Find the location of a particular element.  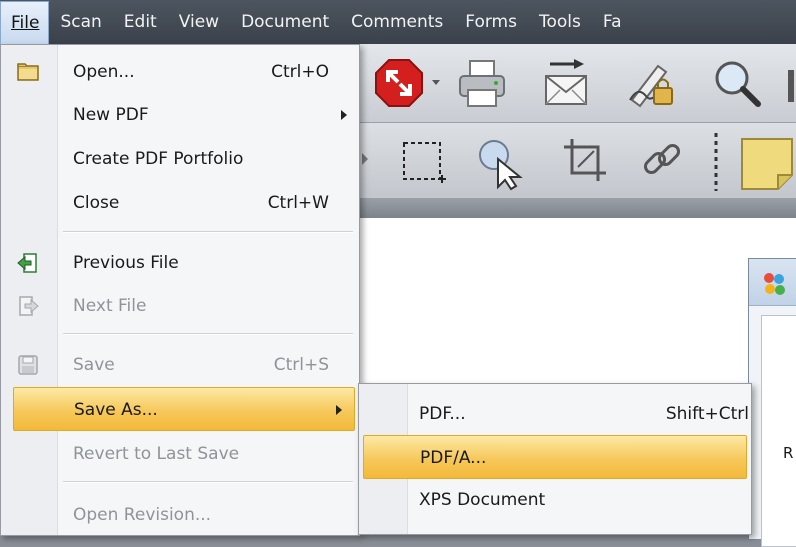

menu-item-save-as-xps: XPS Document is located at coordinates (555, 500).